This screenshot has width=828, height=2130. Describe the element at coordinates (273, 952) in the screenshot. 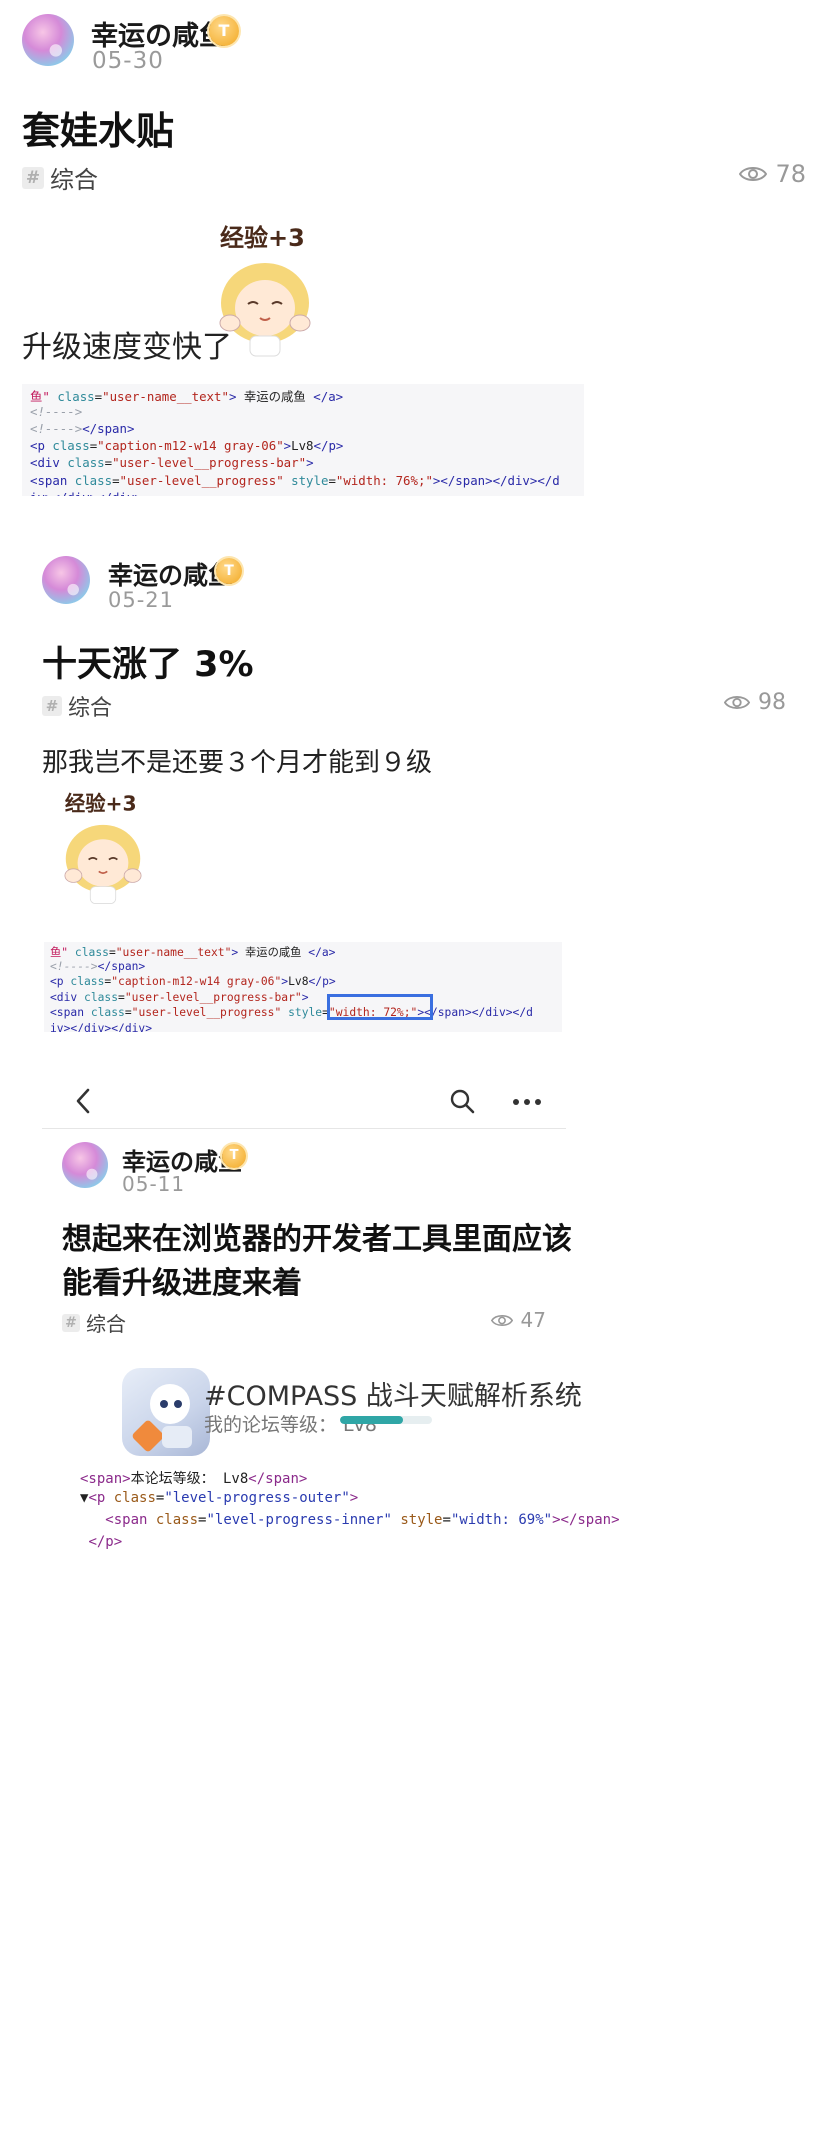

I see `code-token: 幸运の咸鱼` at that location.